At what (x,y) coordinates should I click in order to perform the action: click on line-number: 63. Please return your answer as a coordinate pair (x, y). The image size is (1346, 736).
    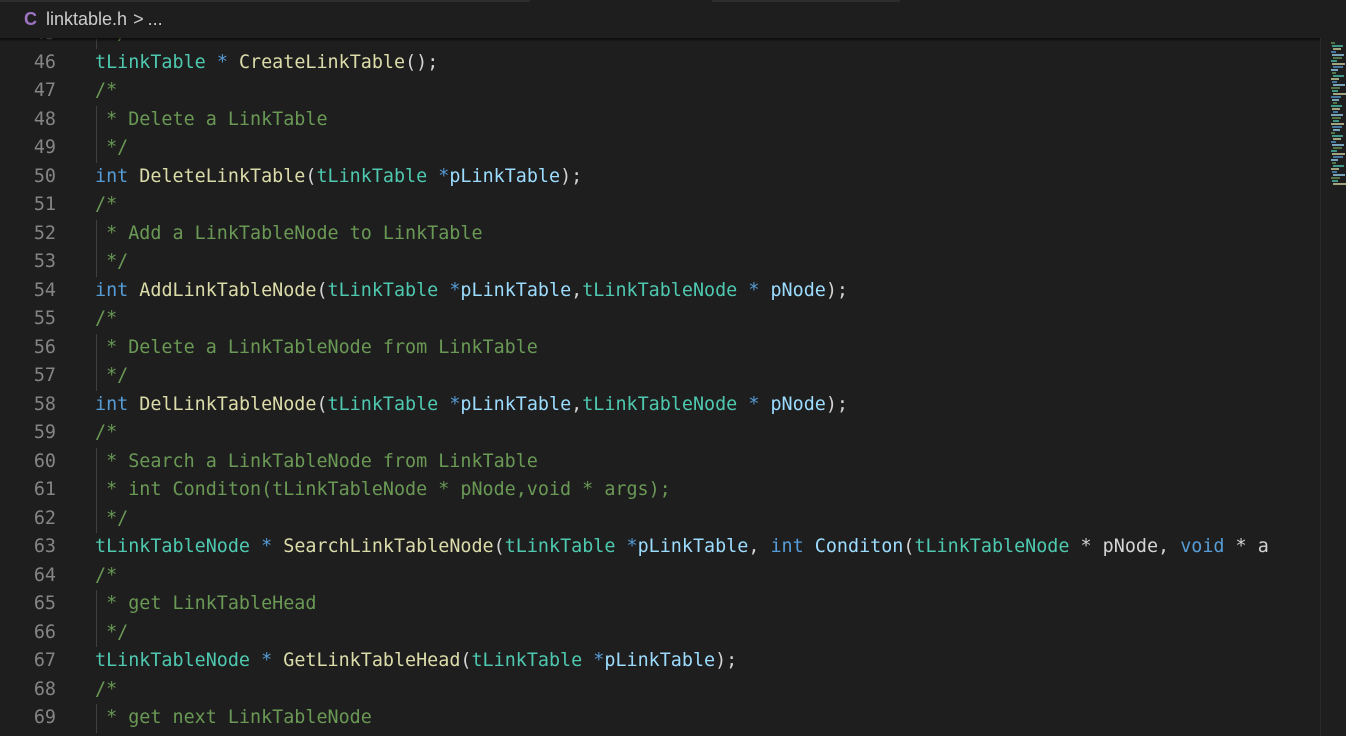
    Looking at the image, I should click on (44, 546).